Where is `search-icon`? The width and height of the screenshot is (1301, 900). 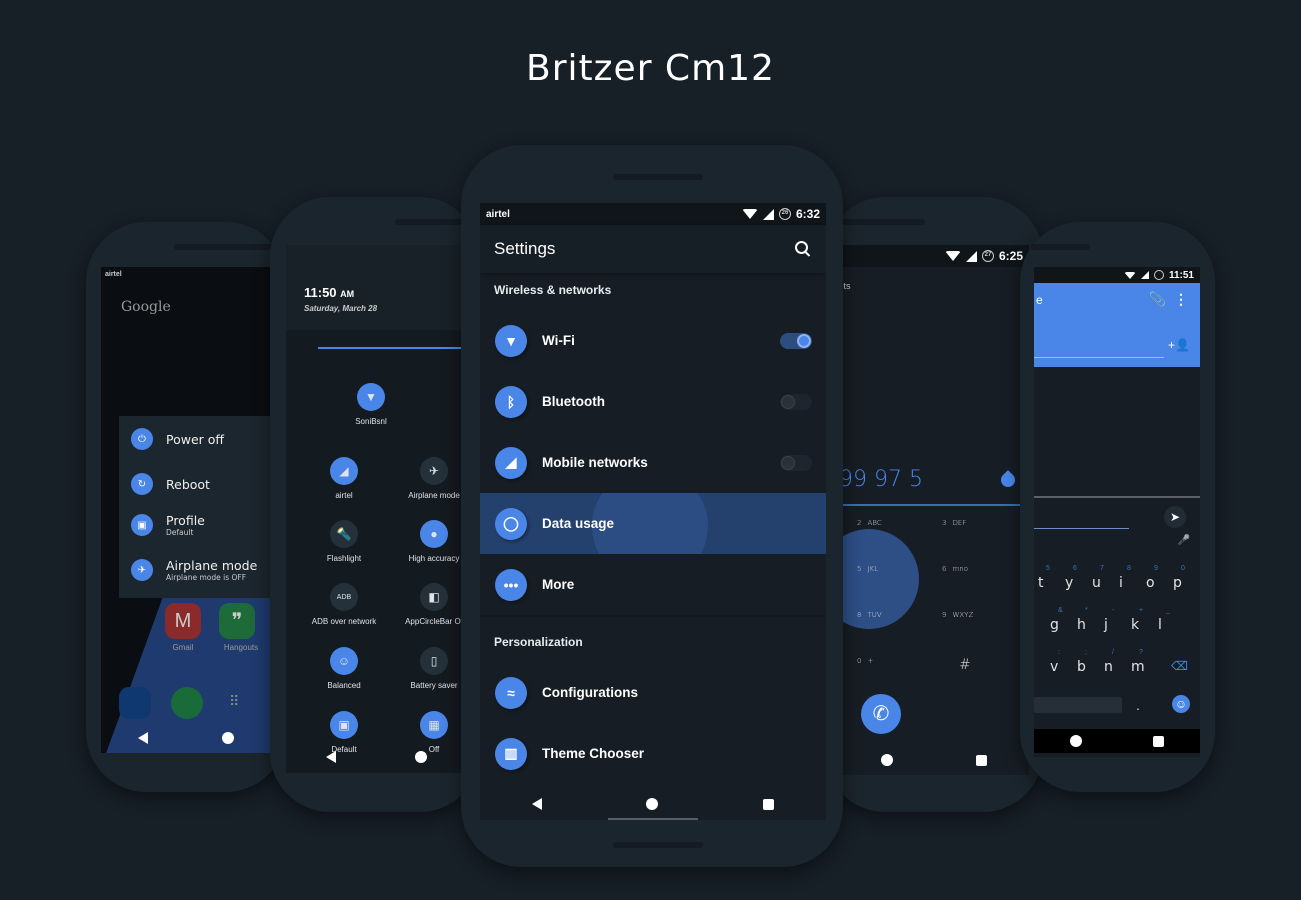
search-icon is located at coordinates (803, 249).